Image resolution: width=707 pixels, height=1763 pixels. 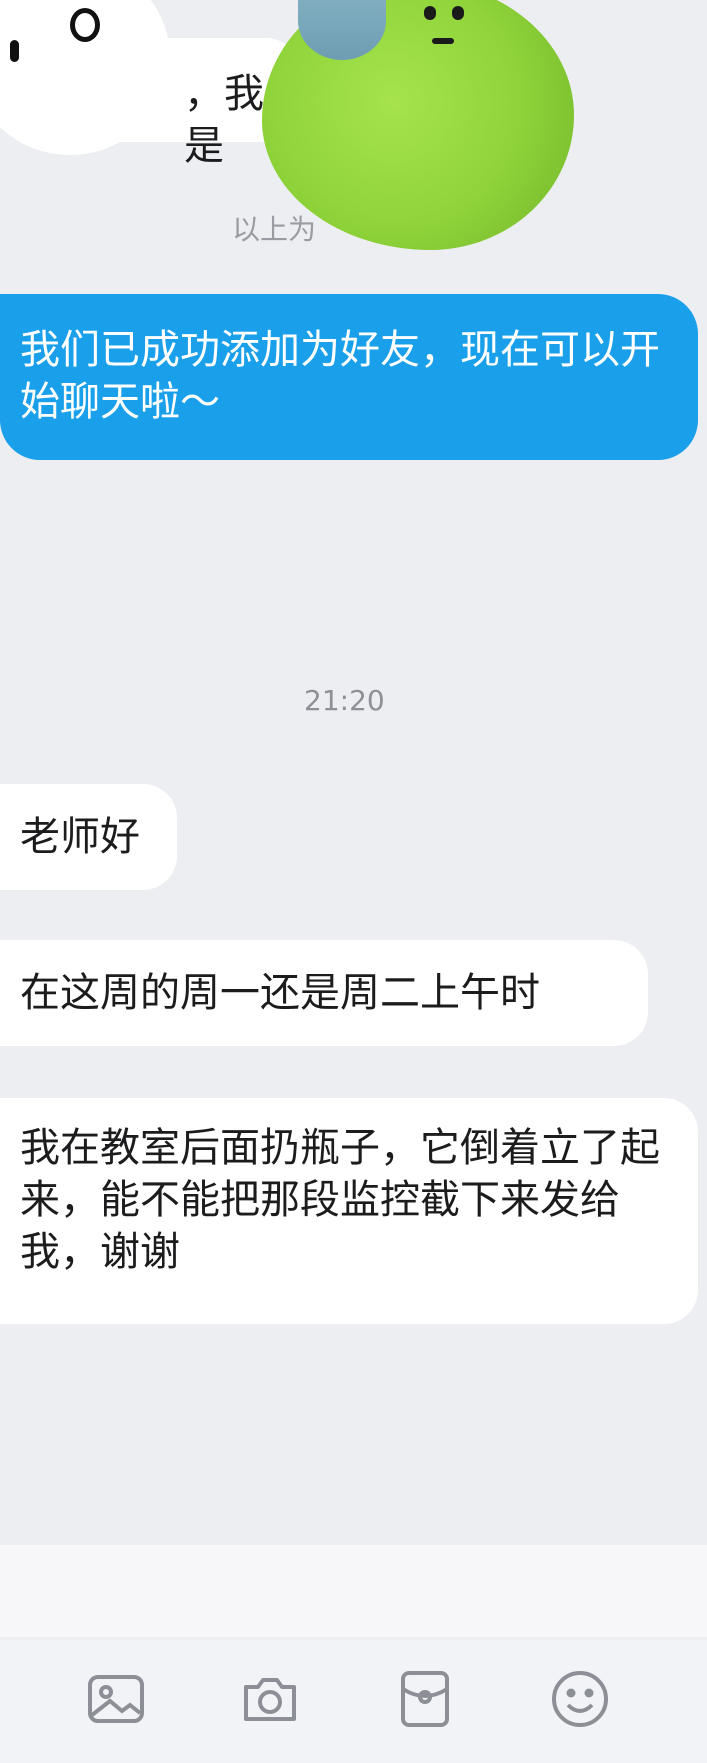 I want to click on message-text: 我们已成功添加为好友，现在可以开始聊天啦～, so click(x=340, y=376).